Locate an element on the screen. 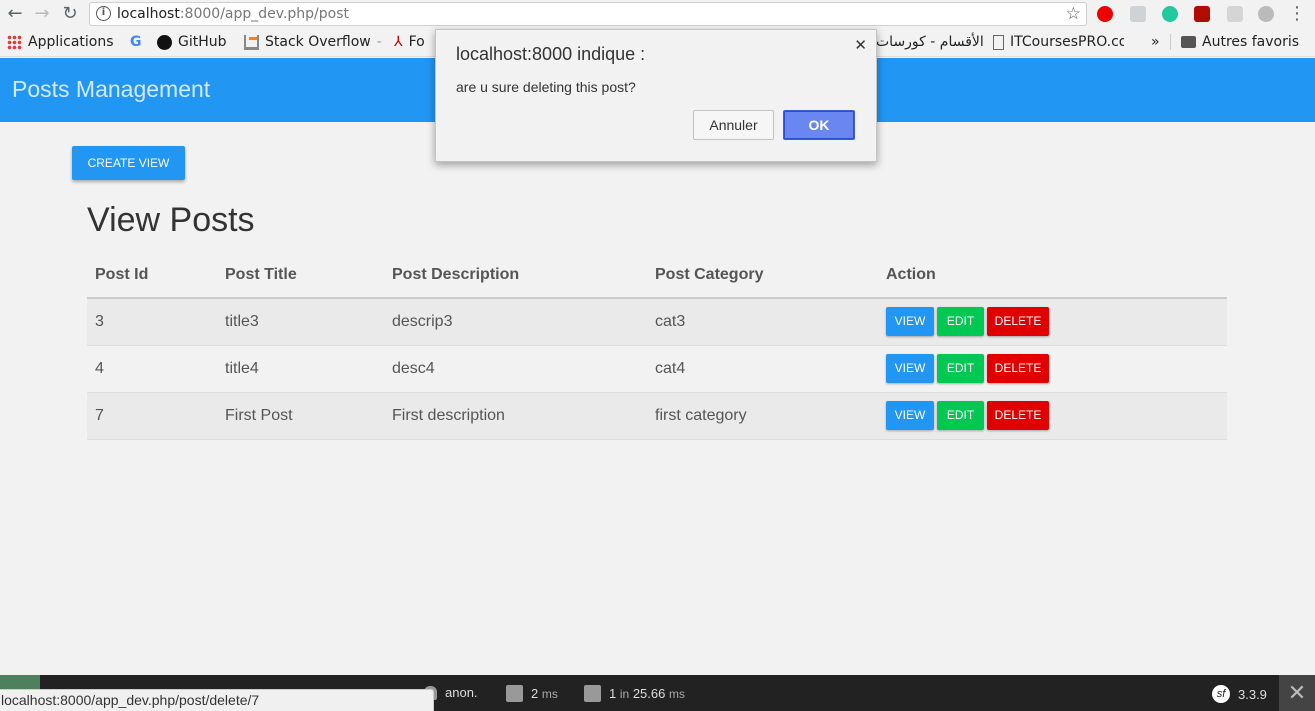 This screenshot has height=711, width=1315. forward-icon: → is located at coordinates (42, 14).